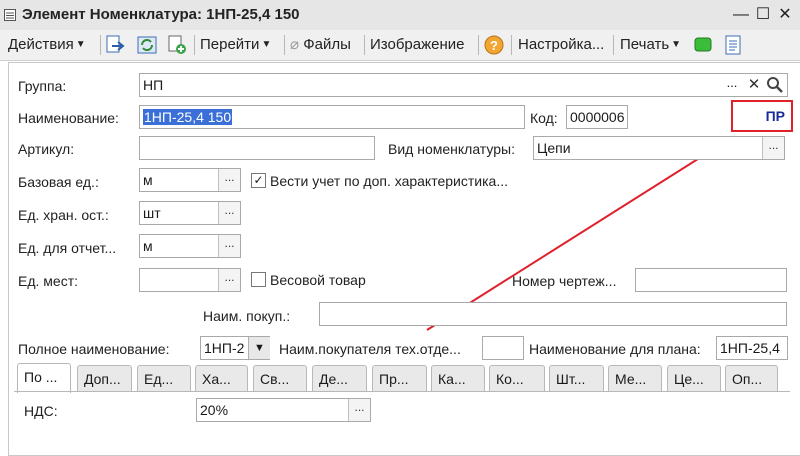  I want to click on vat-label: НДС:, so click(41, 411).